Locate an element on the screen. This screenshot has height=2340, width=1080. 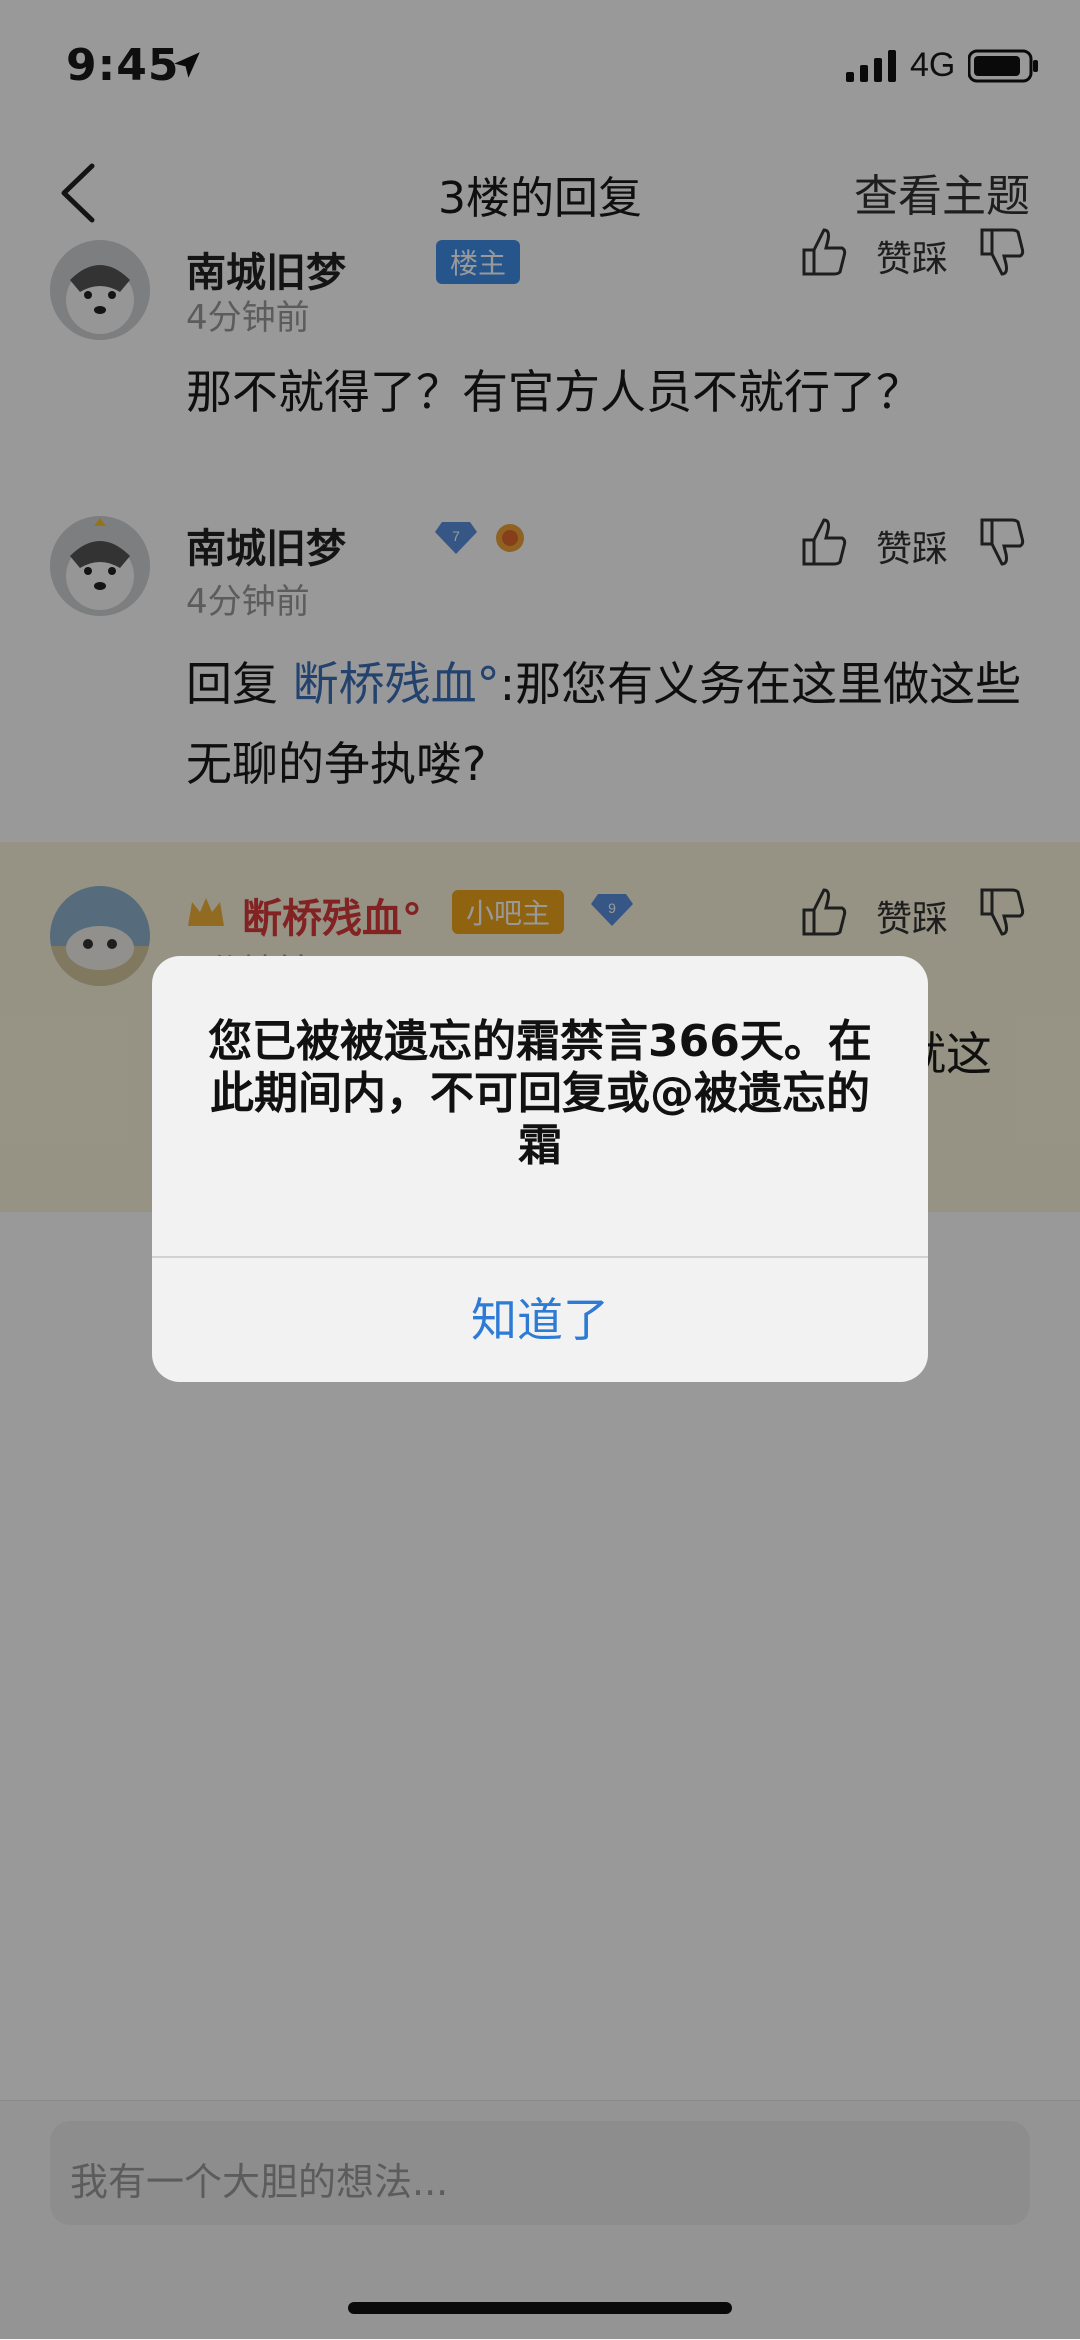
acknowledge-button: 知道了 is located at coordinates (540, 1320).